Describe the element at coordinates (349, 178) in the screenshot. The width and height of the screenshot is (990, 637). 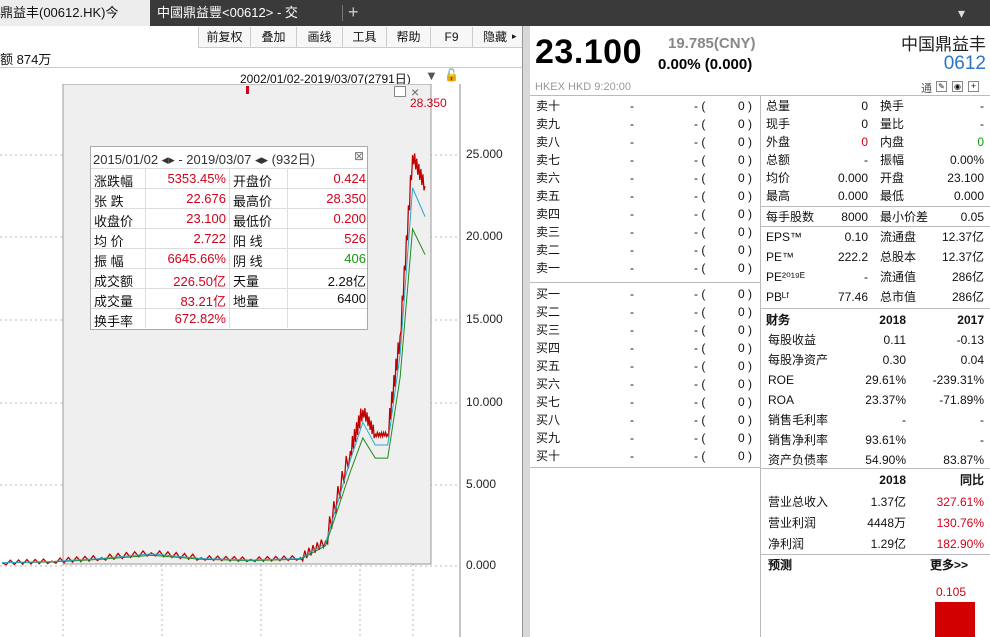
I see `popup-value: 0.424` at that location.